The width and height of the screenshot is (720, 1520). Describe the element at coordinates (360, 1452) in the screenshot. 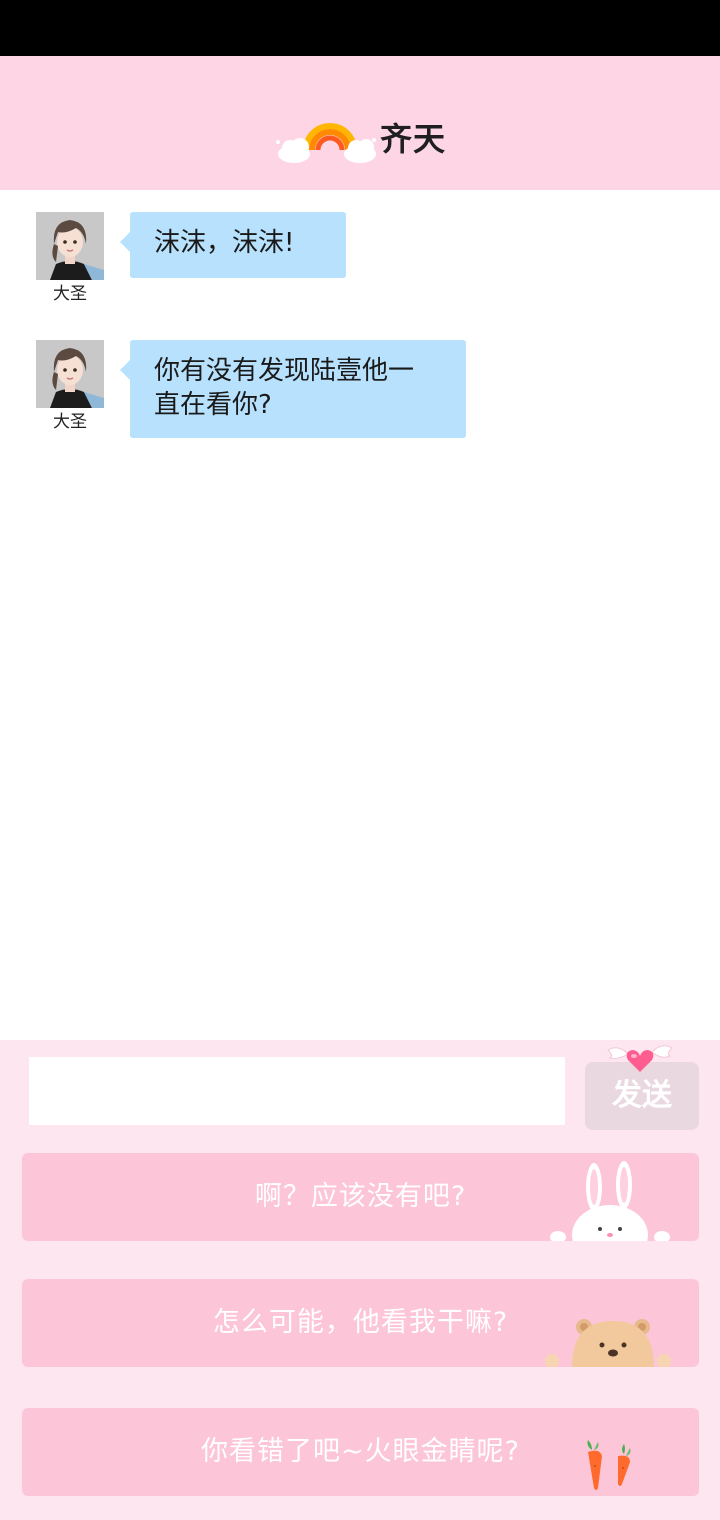

I see `reply-option: 你看错了吧~火眼金睛呢?` at that location.